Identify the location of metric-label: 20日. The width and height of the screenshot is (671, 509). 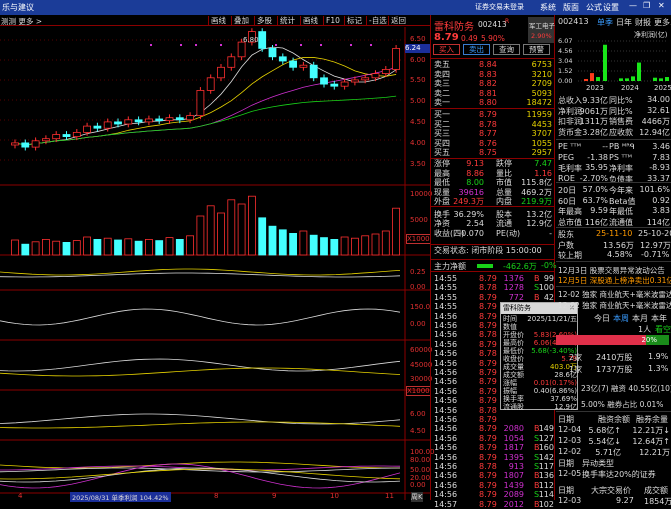
(567, 190).